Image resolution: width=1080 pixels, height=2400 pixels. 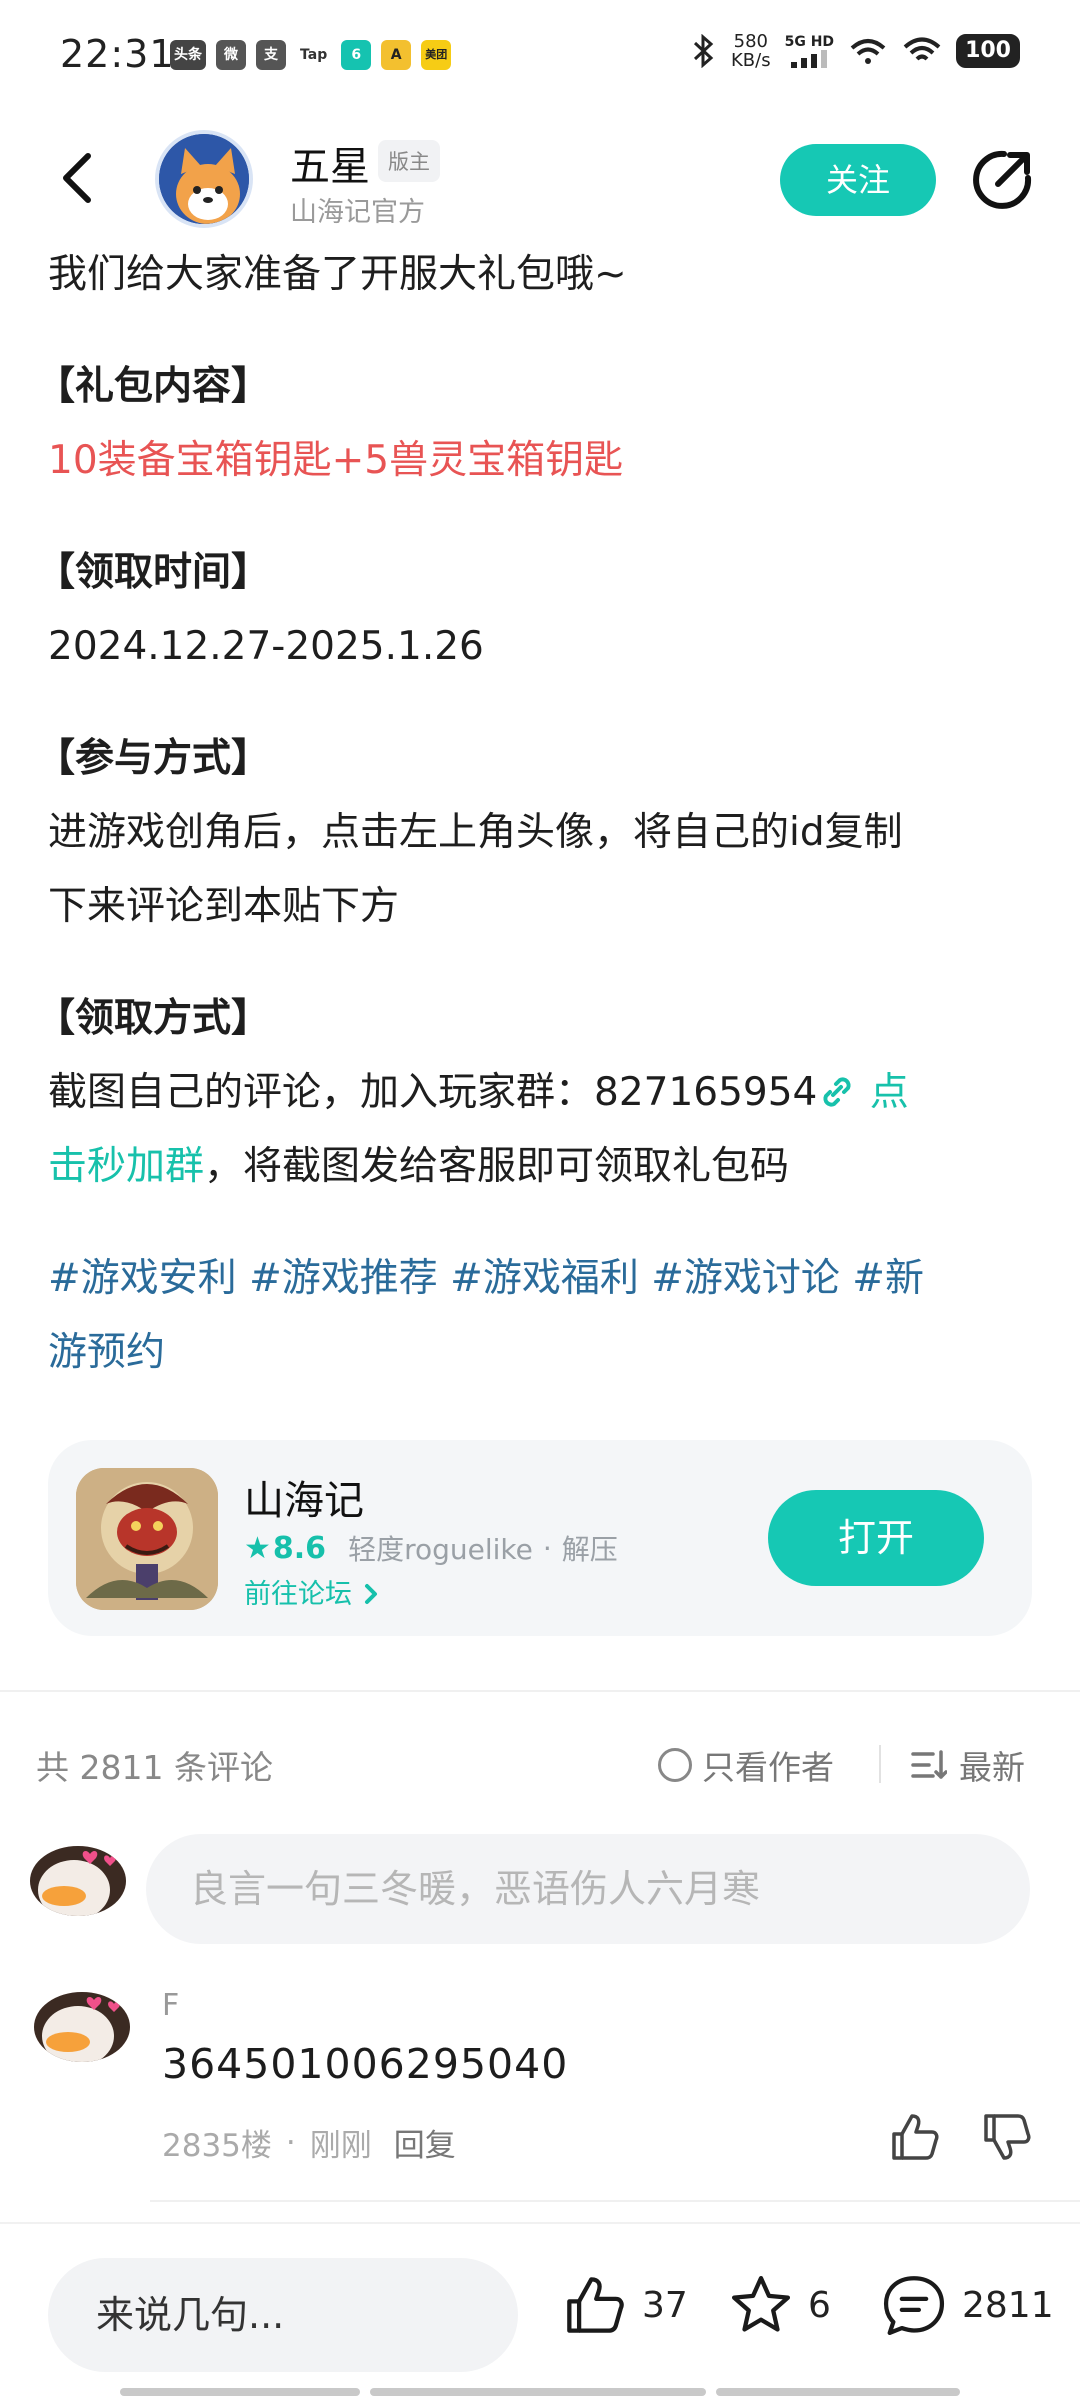 What do you see at coordinates (540, 183) in the screenshot?
I see `post-header: 五星 版主 山海记官方 关注` at bounding box center [540, 183].